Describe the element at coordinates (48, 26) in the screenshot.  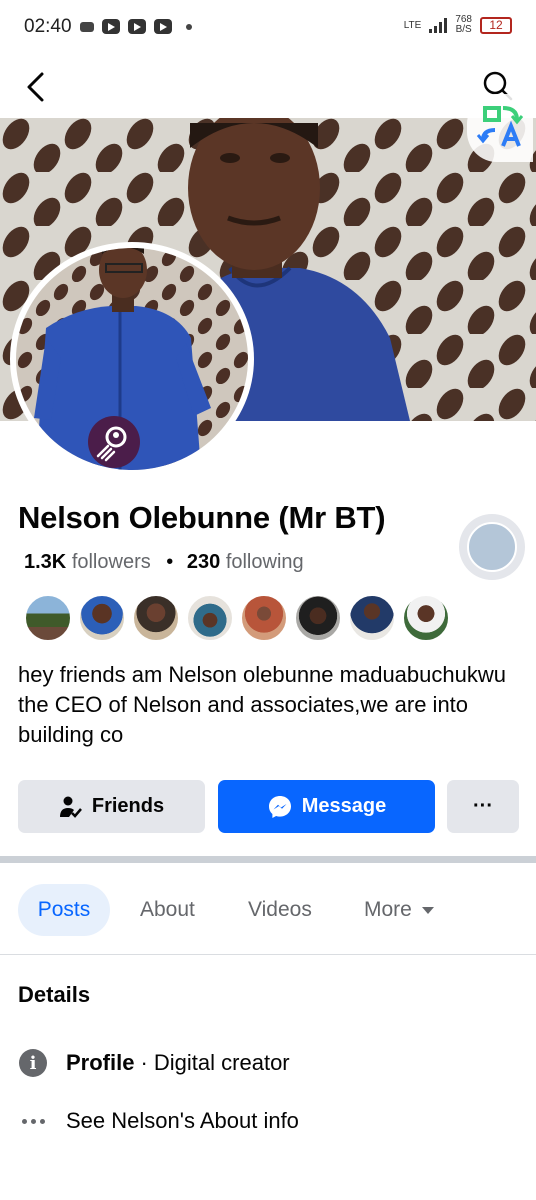
I see `status-time: 02:40` at that location.